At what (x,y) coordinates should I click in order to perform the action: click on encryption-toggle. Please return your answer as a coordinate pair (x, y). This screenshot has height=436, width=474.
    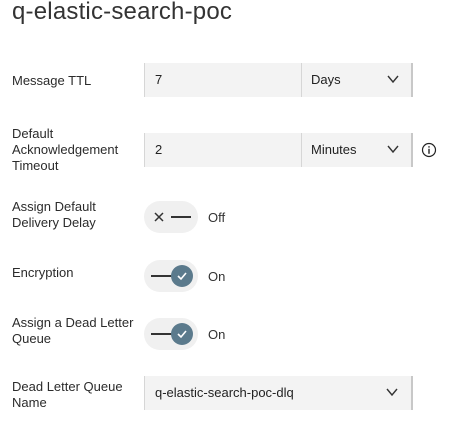
    Looking at the image, I should click on (171, 276).